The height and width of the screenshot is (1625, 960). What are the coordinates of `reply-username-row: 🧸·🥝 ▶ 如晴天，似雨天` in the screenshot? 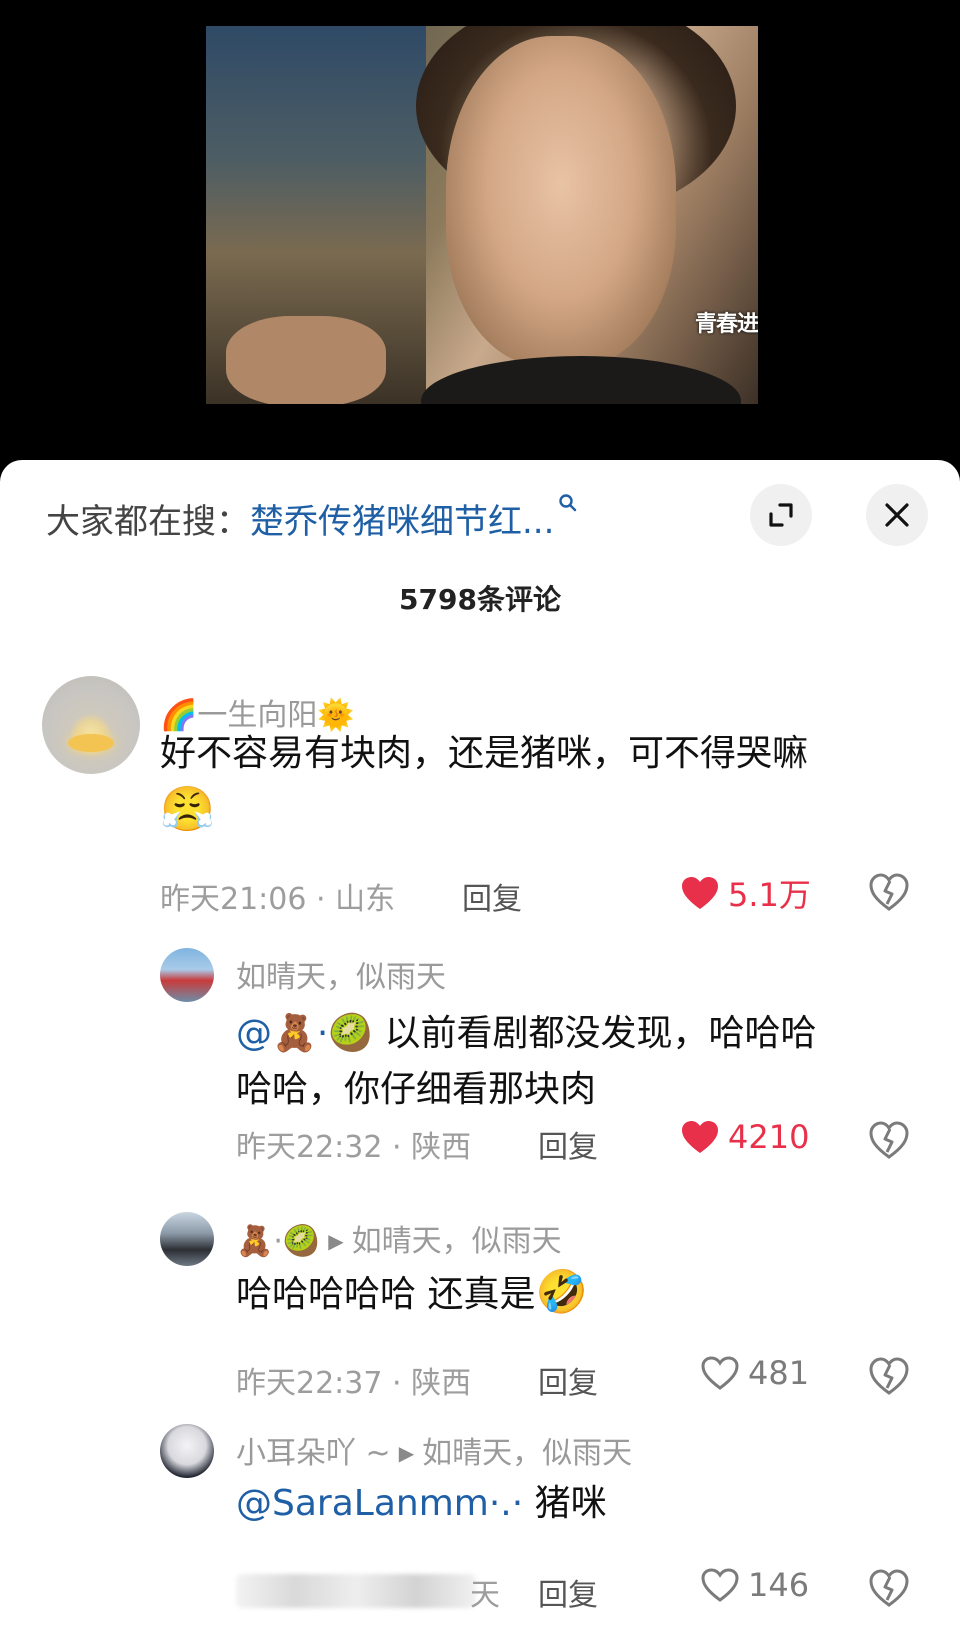 It's located at (399, 1238).